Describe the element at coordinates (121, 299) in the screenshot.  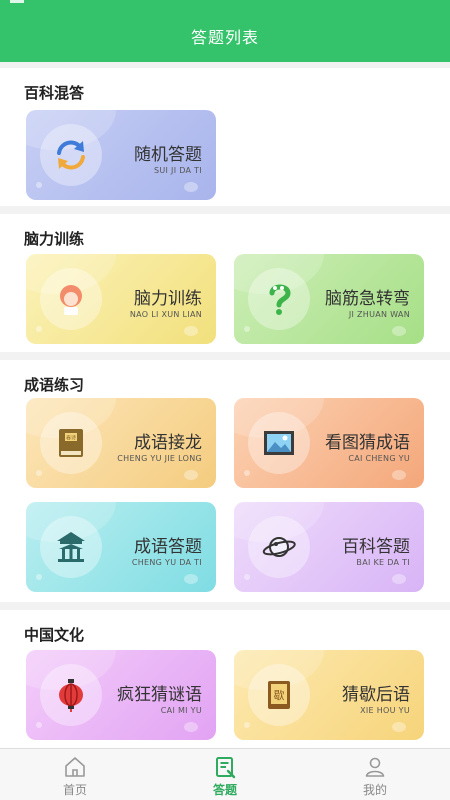
I see `card-brain-training: 脑力训练 NAO LI XUN LIAN` at that location.